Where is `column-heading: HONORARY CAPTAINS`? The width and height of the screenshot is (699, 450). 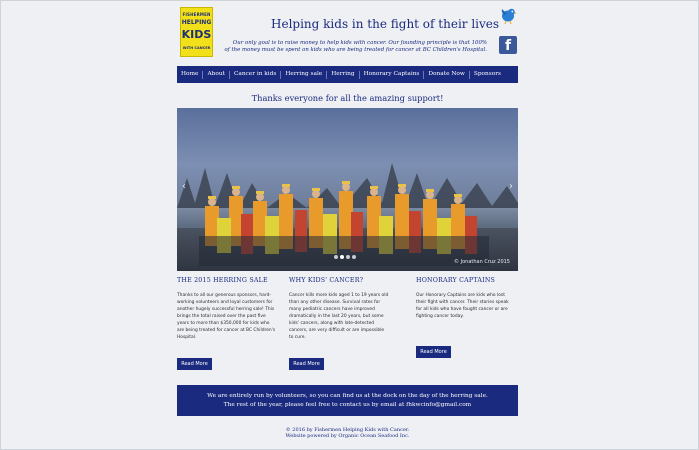 column-heading: HONORARY CAPTAINS is located at coordinates (456, 280).